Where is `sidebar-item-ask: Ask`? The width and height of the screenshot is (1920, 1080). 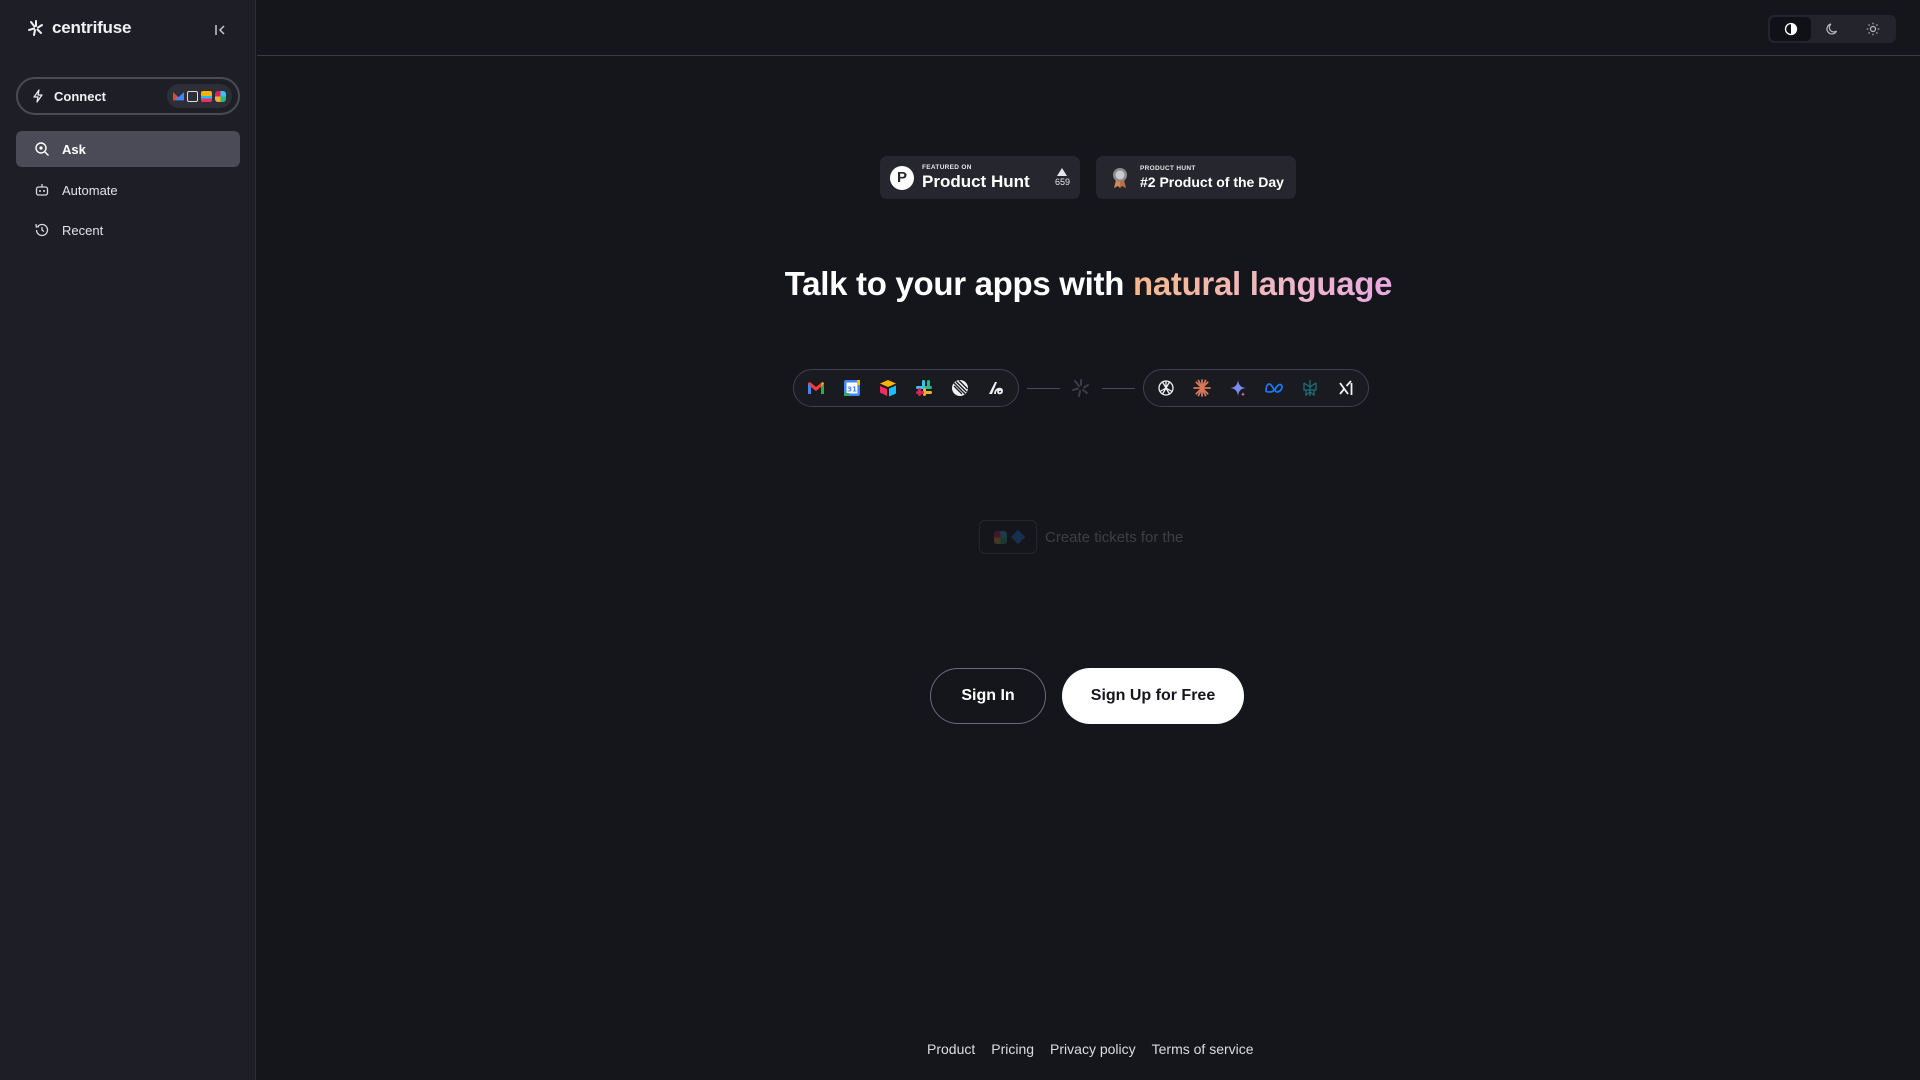 sidebar-item-ask: Ask is located at coordinates (128, 149).